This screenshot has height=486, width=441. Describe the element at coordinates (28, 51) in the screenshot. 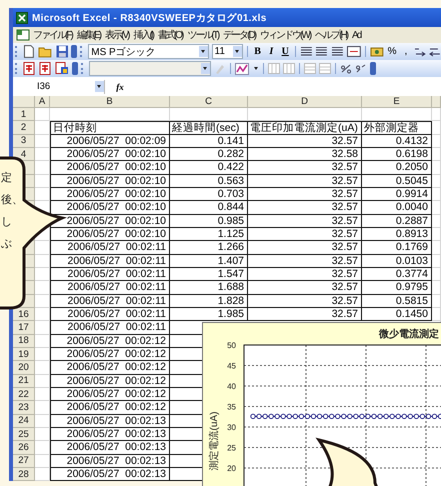

I see `new-document-icon` at that location.